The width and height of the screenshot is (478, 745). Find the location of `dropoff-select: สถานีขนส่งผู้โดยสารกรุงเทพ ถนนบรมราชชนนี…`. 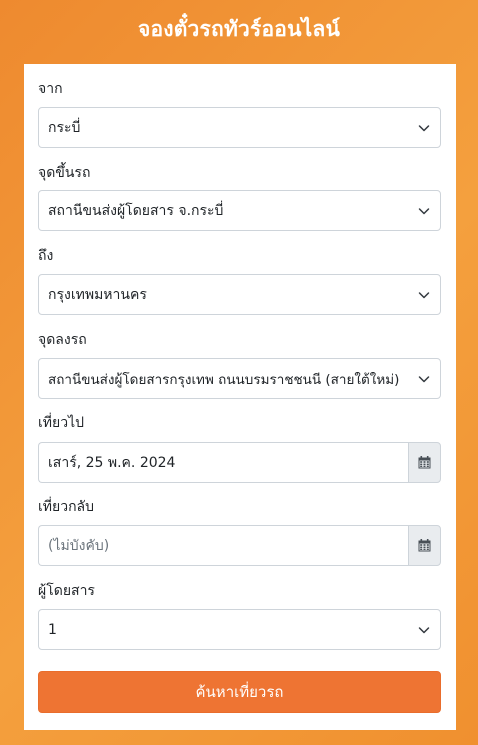

dropoff-select: สถานีขนส่งผู้โดยสารกรุงเทพ ถนนบรมราชชนนี… is located at coordinates (239, 378).